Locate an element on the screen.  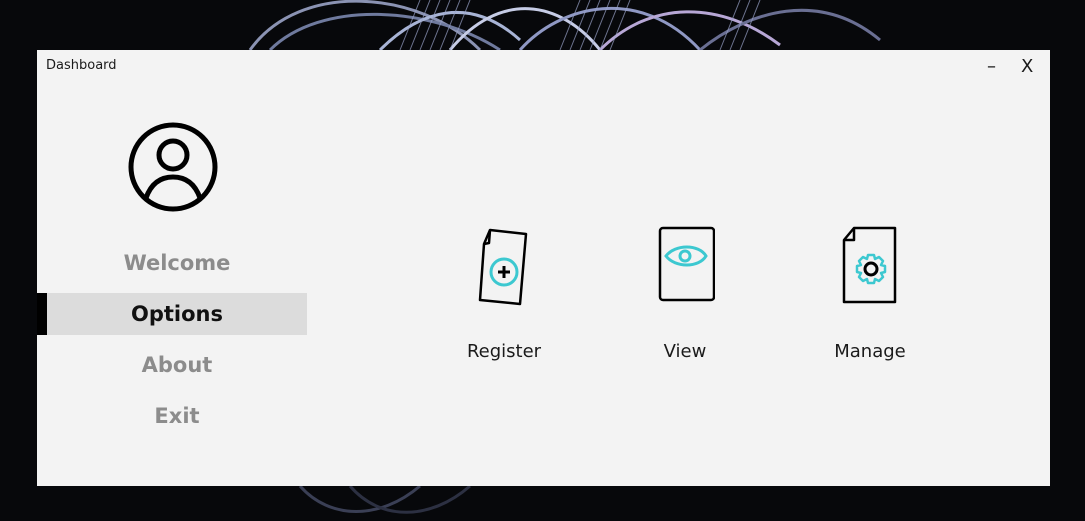
sidebar-item-exit: Exit is located at coordinates (177, 416).